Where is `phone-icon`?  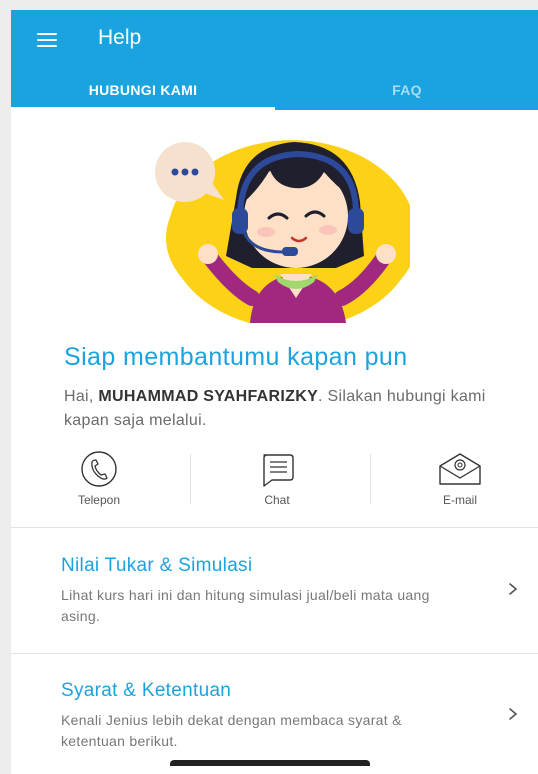 phone-icon is located at coordinates (99, 469).